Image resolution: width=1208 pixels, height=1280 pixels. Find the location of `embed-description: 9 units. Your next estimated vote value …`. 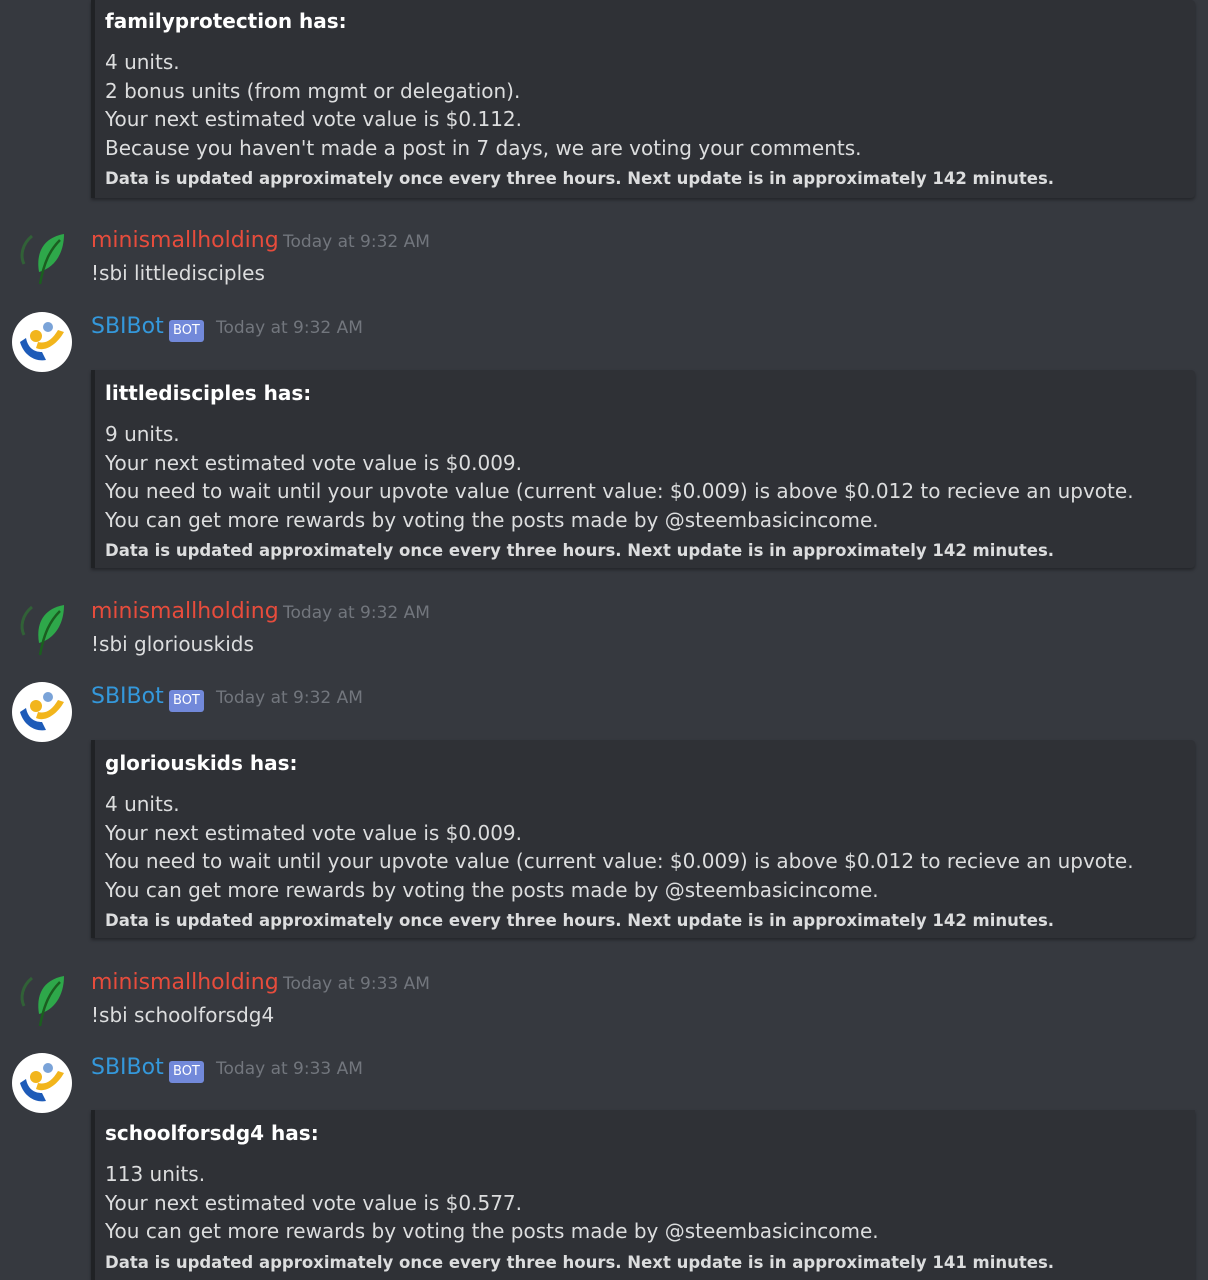

embed-description: 9 units. Your next estimated vote value … is located at coordinates (645, 477).